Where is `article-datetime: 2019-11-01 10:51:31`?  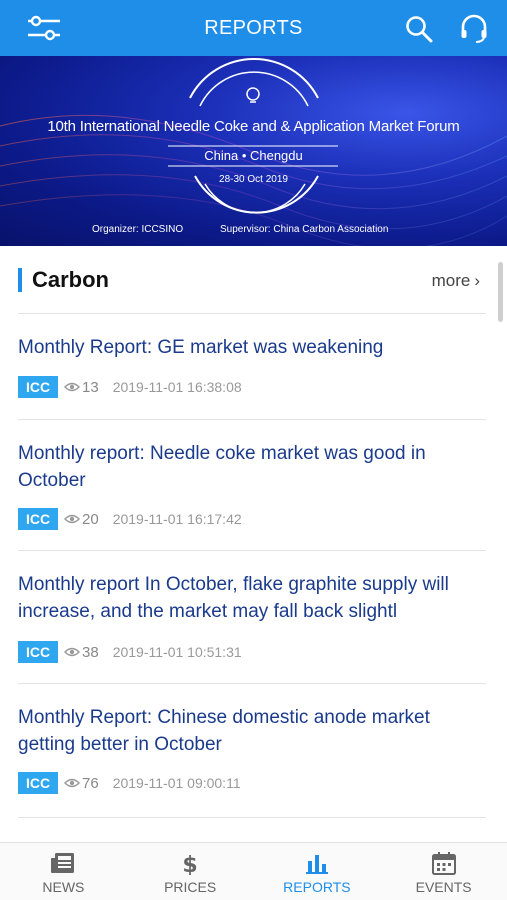 article-datetime: 2019-11-01 10:51:31 is located at coordinates (177, 652).